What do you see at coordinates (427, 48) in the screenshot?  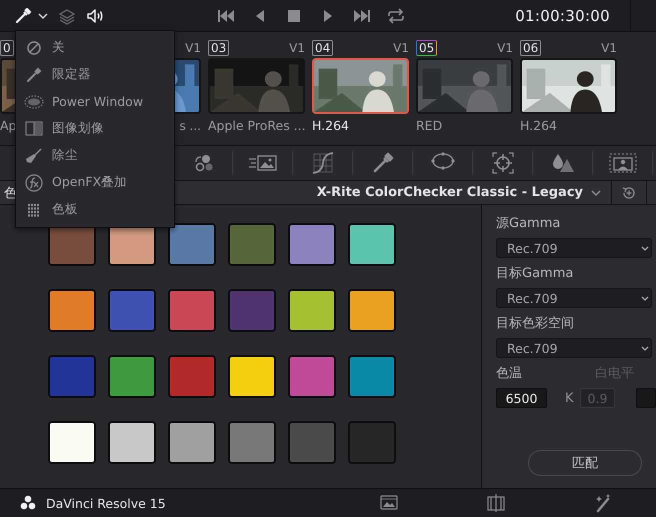 I see `clip-number: 05` at bounding box center [427, 48].